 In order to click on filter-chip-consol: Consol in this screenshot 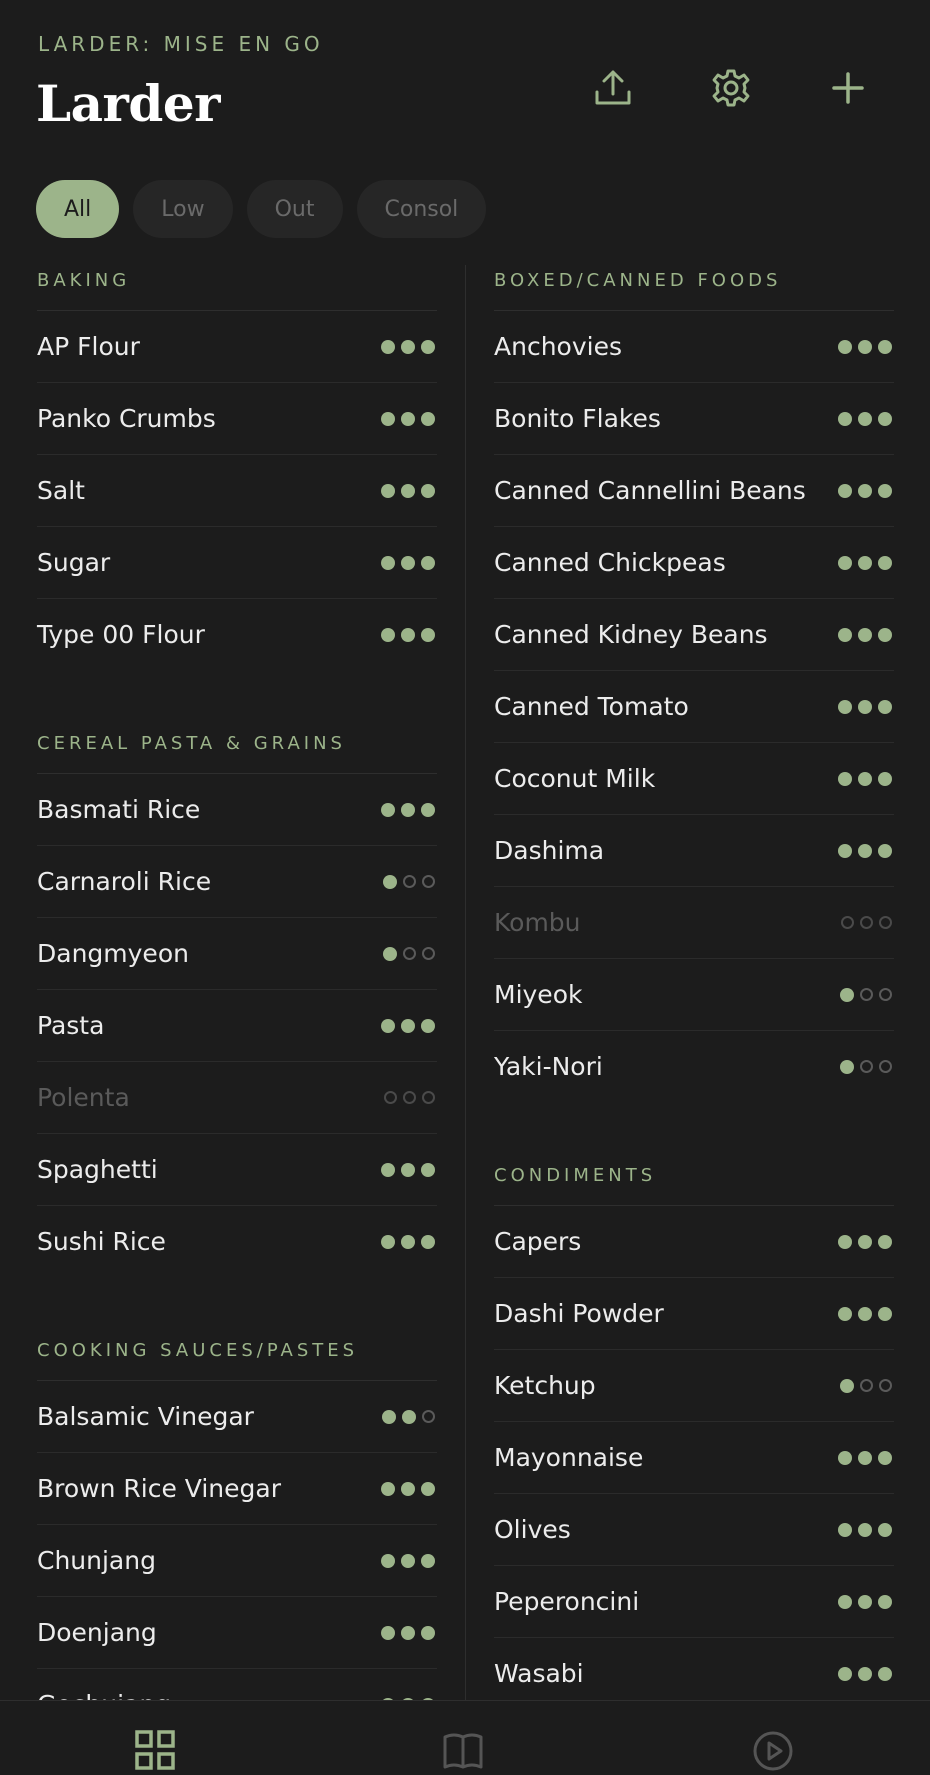, I will do `click(421, 209)`.